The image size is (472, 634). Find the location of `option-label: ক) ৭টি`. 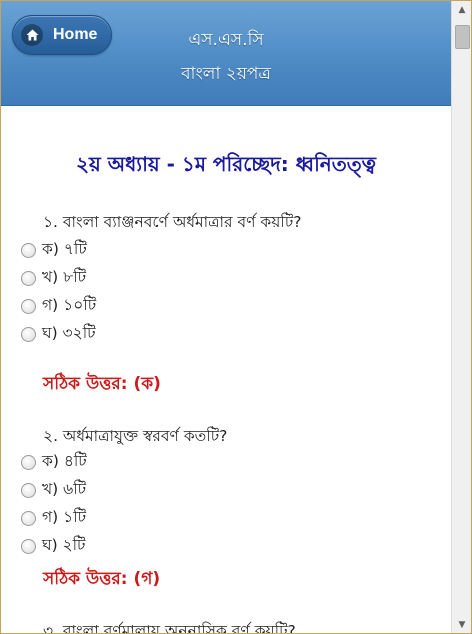

option-label: ক) ৭টি is located at coordinates (64, 249).